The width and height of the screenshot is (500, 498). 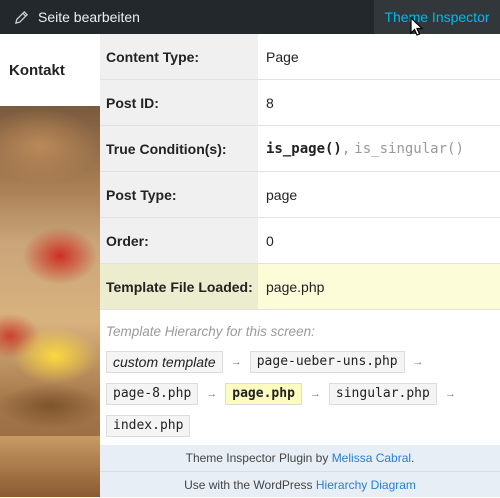 I want to click on row-value: page.php, so click(x=379, y=286).